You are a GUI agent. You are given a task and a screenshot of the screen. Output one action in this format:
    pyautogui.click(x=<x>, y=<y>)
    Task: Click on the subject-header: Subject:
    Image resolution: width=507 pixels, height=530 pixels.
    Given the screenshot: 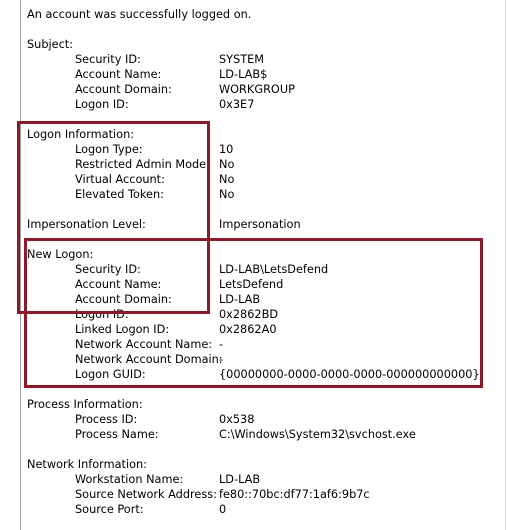 What is the action you would take?
    pyautogui.click(x=50, y=44)
    